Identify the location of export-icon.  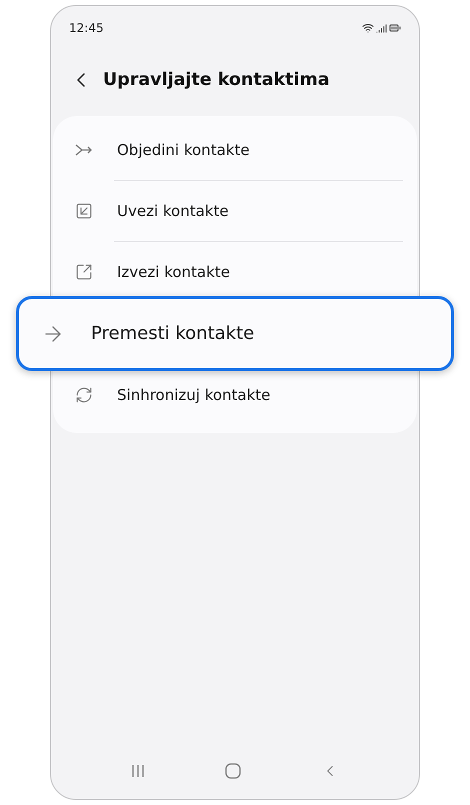
(84, 272).